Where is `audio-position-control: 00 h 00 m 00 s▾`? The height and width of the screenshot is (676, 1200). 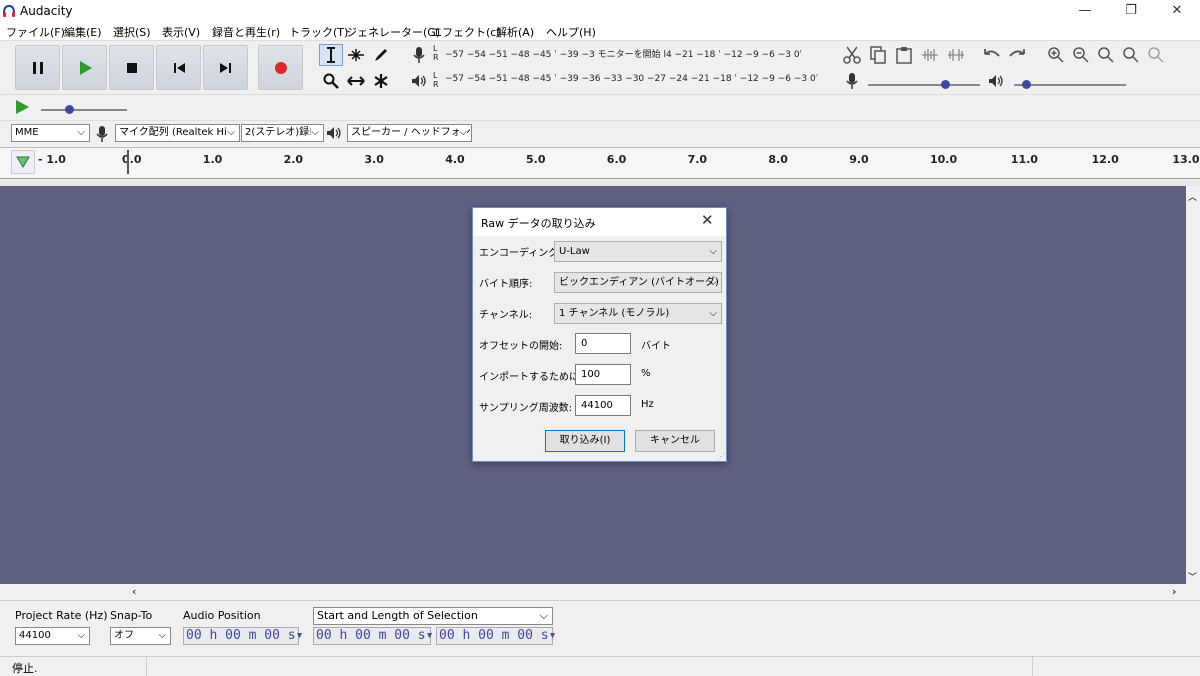
audio-position-control: 00 h 00 m 00 s▾ is located at coordinates (243, 636).